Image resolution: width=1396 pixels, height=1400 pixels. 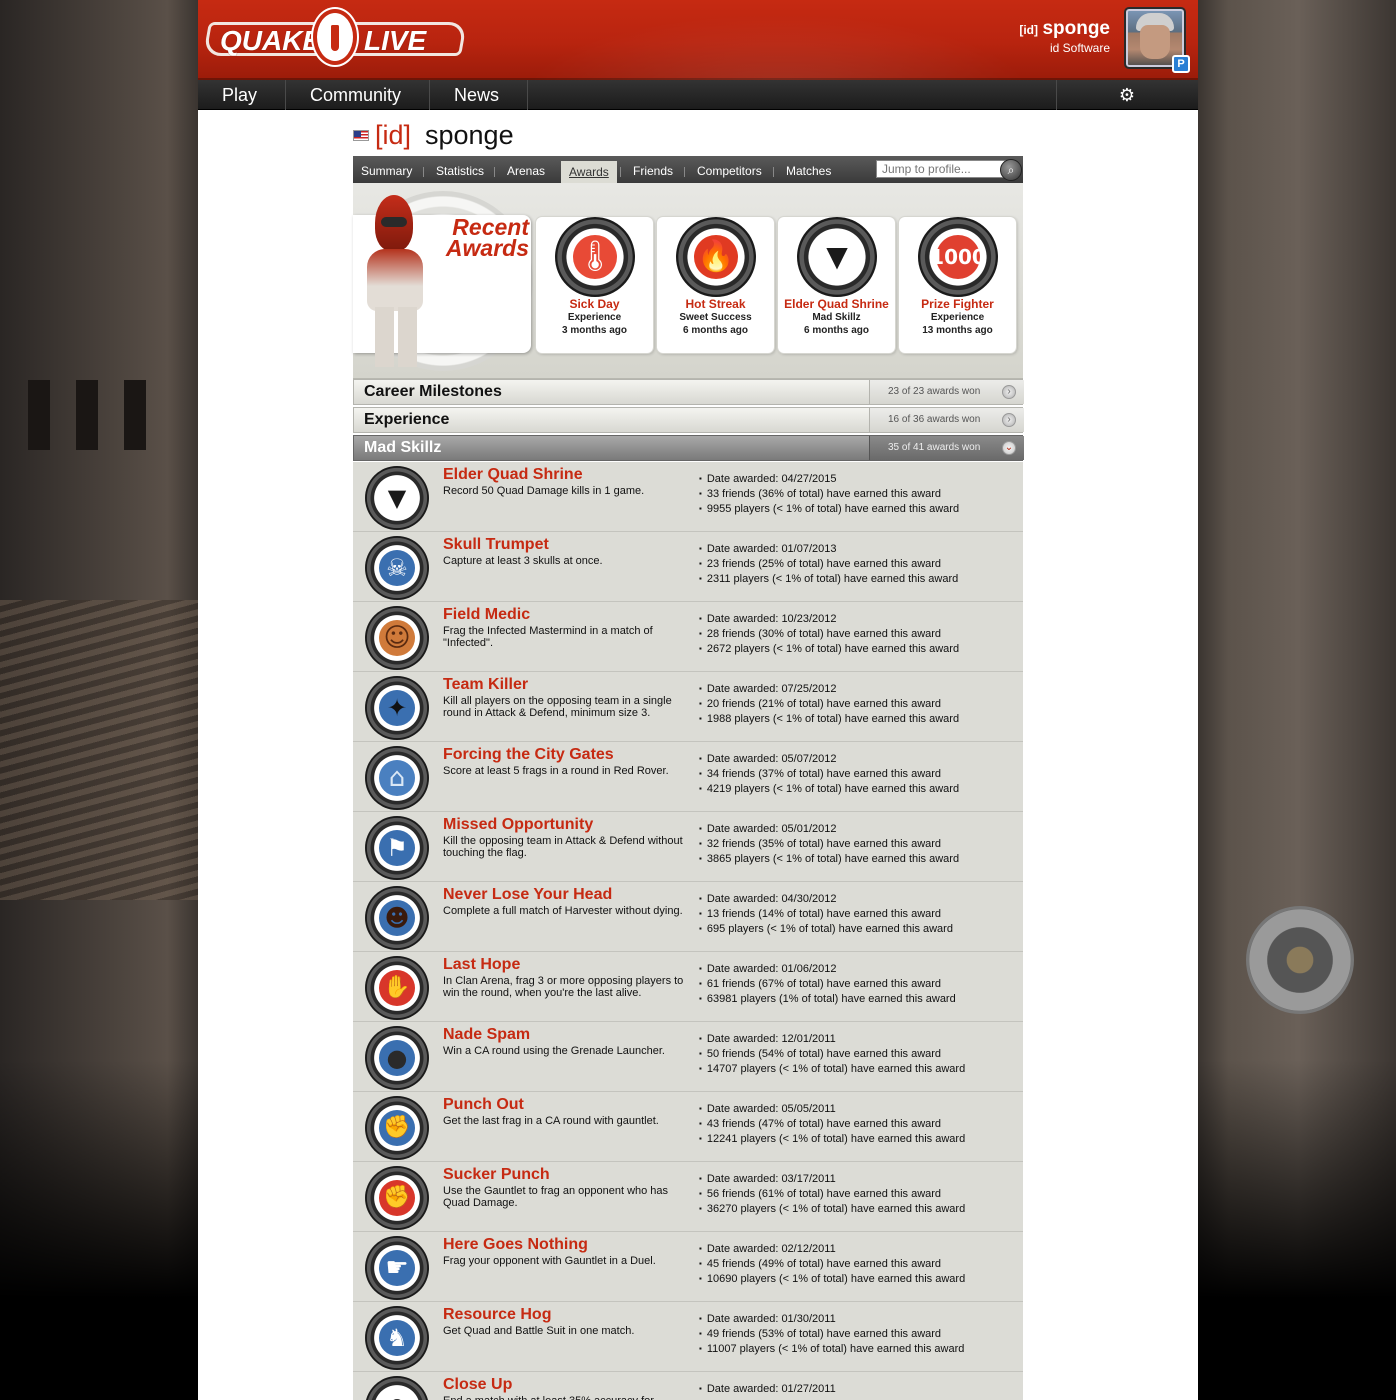 I want to click on tab-matches: Matches, so click(x=808, y=171).